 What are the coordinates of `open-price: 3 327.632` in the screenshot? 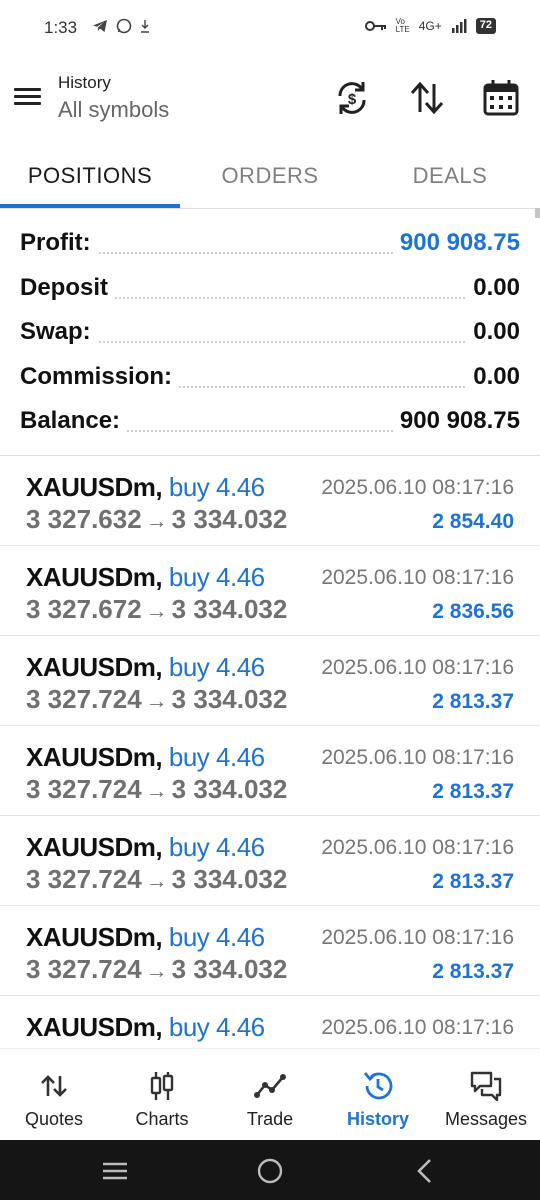 It's located at (84, 519).